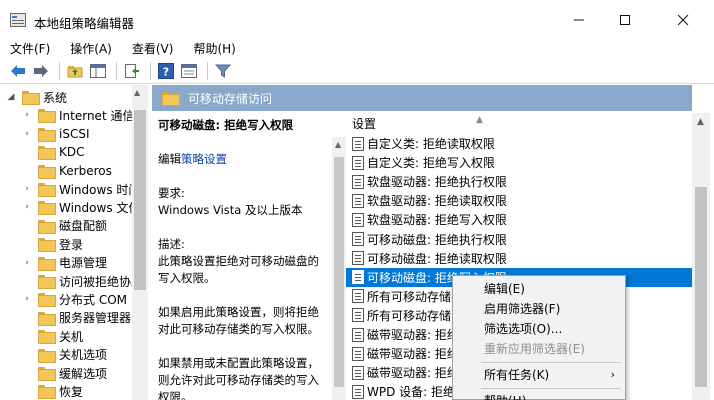 The height and width of the screenshot is (400, 714). I want to click on tree-item: 访问被拒绝协助, so click(82, 281).